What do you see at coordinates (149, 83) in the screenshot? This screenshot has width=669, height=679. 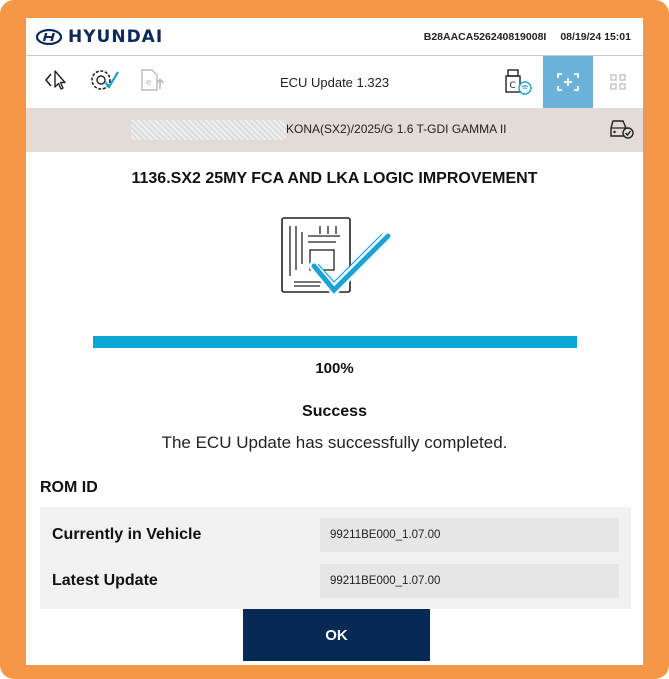 I see `svg-text: e` at bounding box center [149, 83].